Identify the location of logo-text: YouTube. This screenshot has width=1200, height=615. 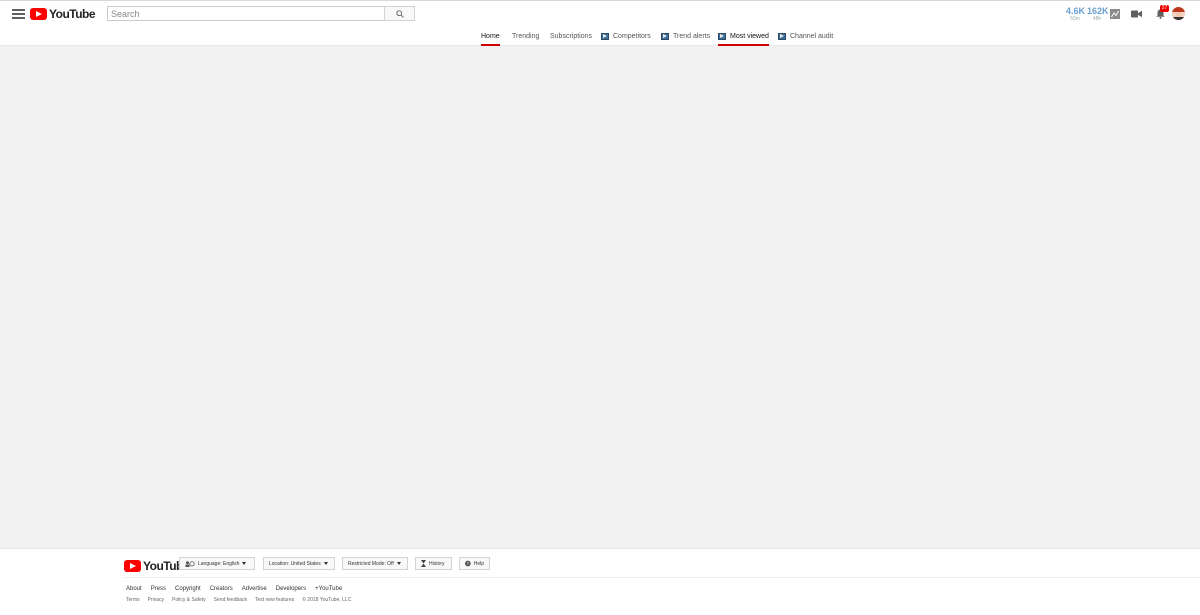
(72, 14).